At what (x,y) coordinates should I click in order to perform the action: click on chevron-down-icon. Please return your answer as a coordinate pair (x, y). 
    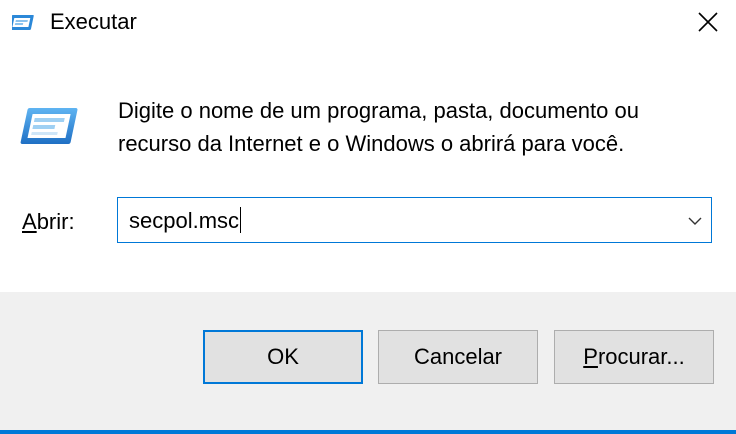
    Looking at the image, I should click on (695, 221).